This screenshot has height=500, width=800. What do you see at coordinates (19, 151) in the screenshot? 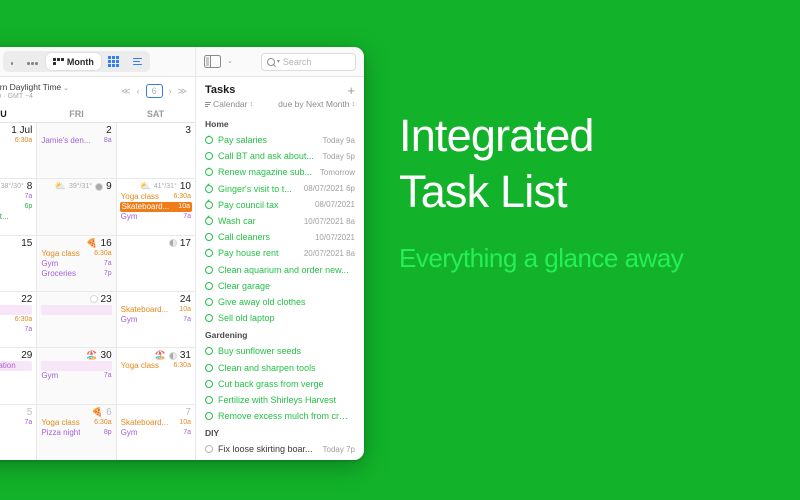
I see `calendar-day-cell: 1 Jula class6:30a` at bounding box center [19, 151].